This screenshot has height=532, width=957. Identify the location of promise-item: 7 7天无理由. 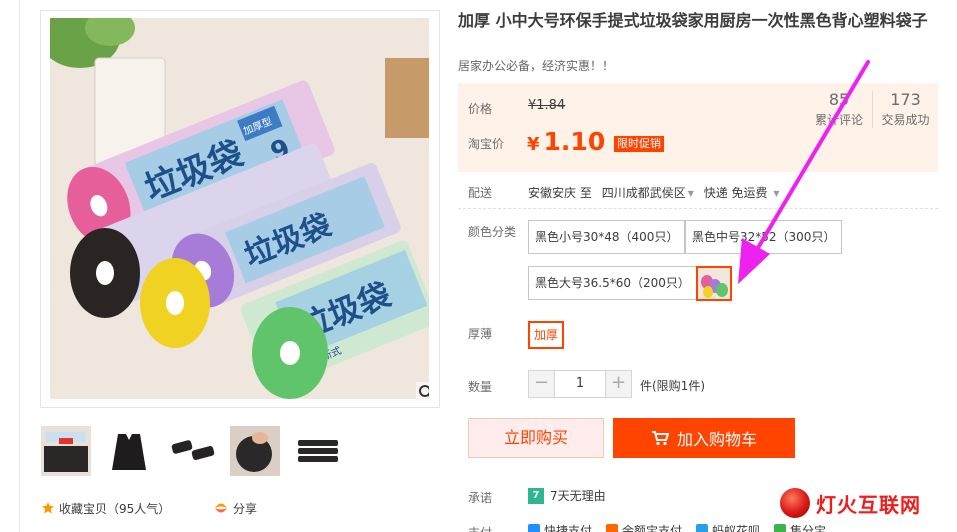
(567, 495).